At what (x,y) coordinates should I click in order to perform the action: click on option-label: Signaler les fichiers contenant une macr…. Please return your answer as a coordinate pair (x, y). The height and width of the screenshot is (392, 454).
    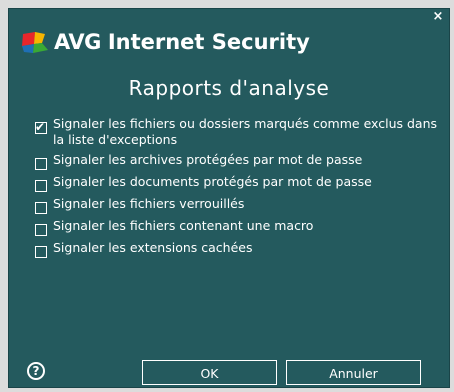
    Looking at the image, I should click on (183, 225).